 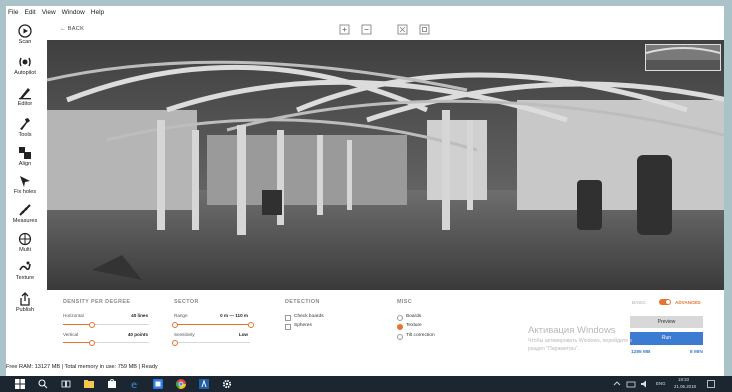 What do you see at coordinates (402, 28) in the screenshot?
I see `fit-icon` at bounding box center [402, 28].